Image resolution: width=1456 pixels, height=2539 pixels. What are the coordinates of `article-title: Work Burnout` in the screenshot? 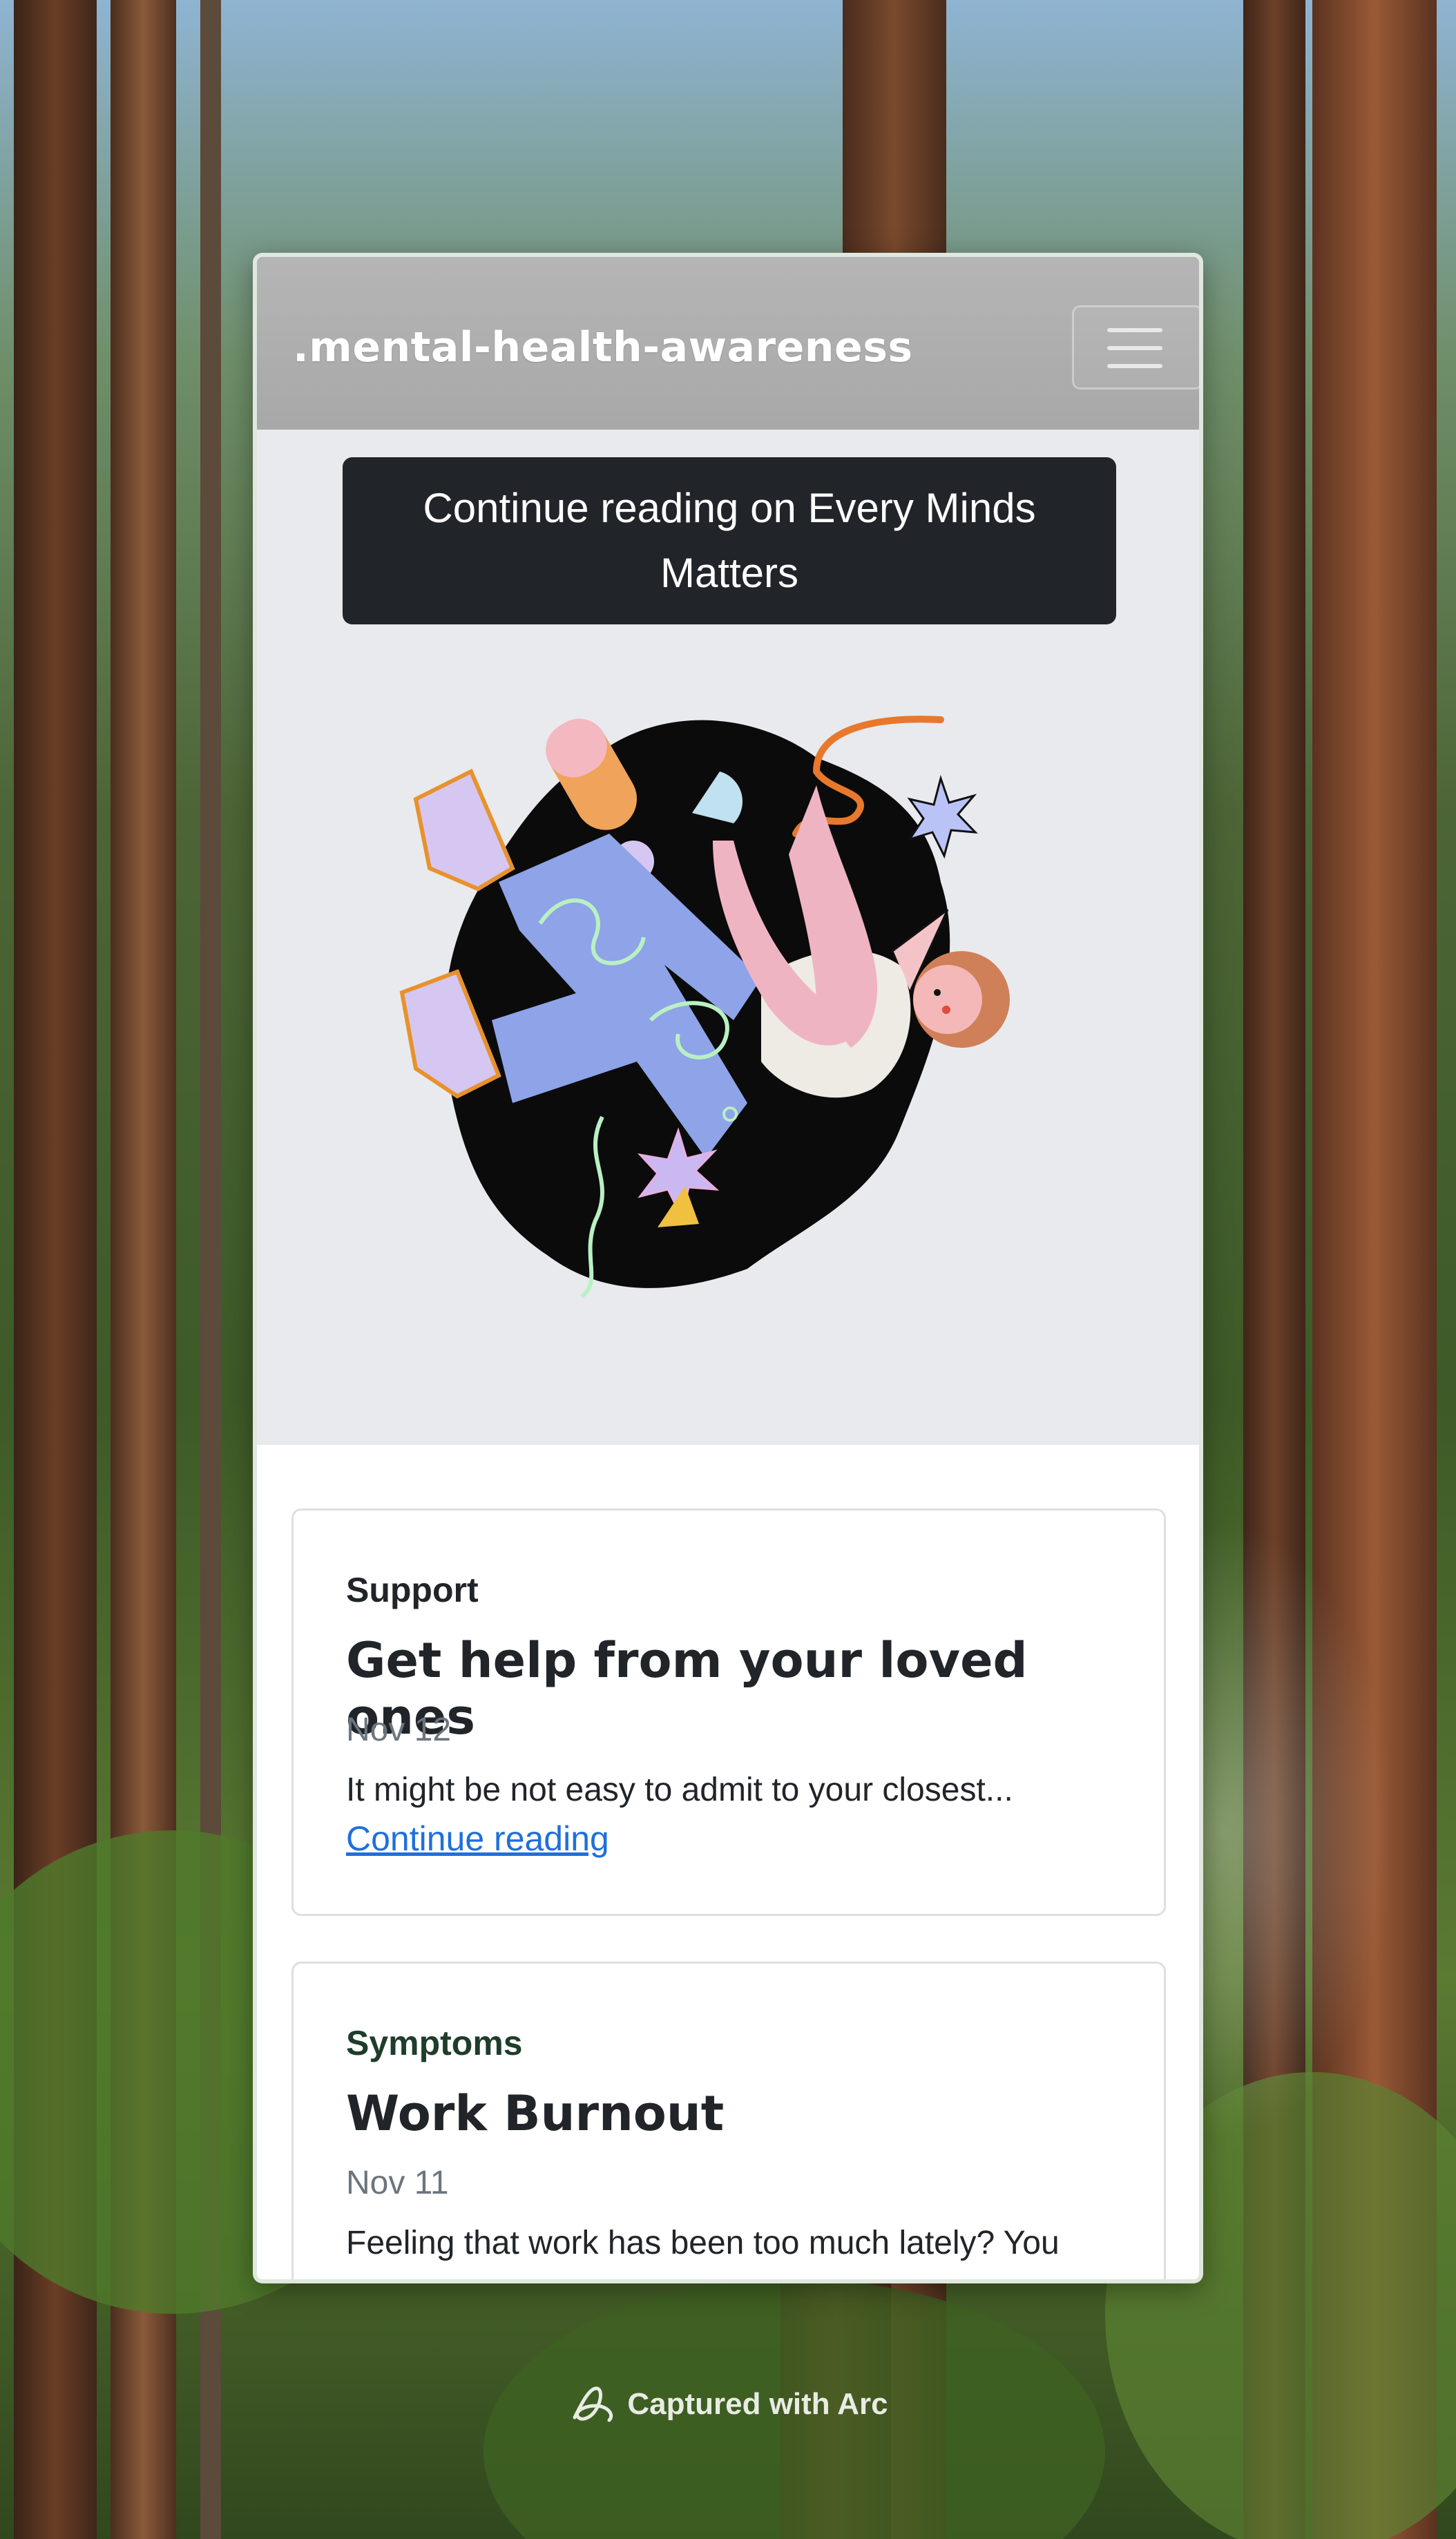 It's located at (535, 2113).